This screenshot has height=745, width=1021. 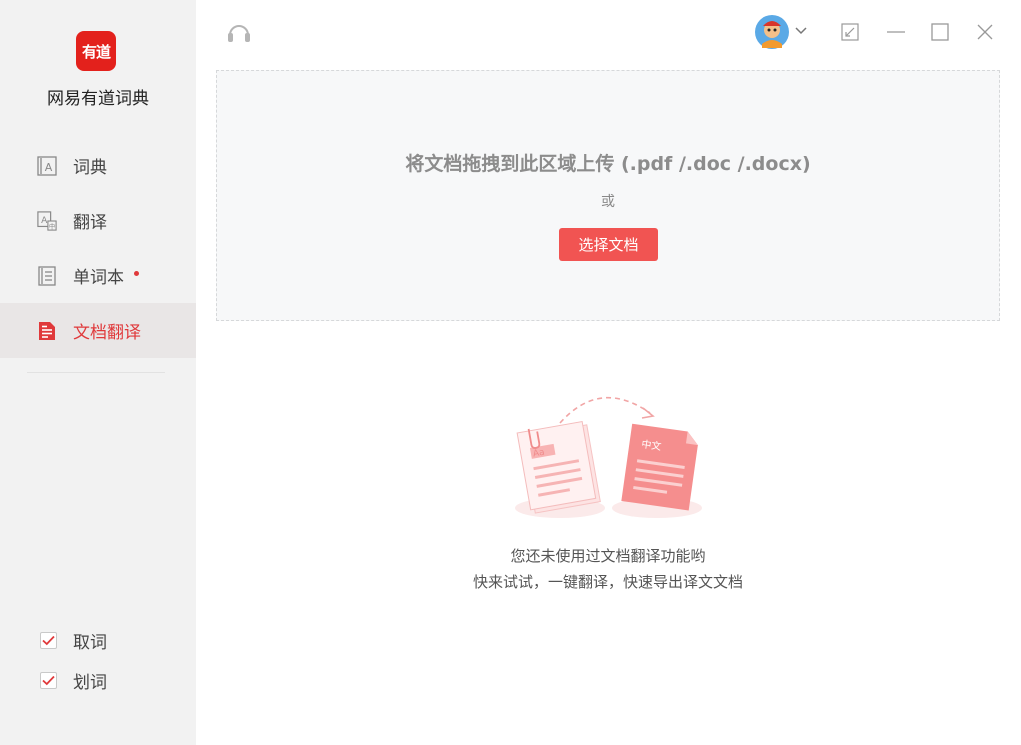 What do you see at coordinates (47, 275) in the screenshot?
I see `wordbook-icon` at bounding box center [47, 275].